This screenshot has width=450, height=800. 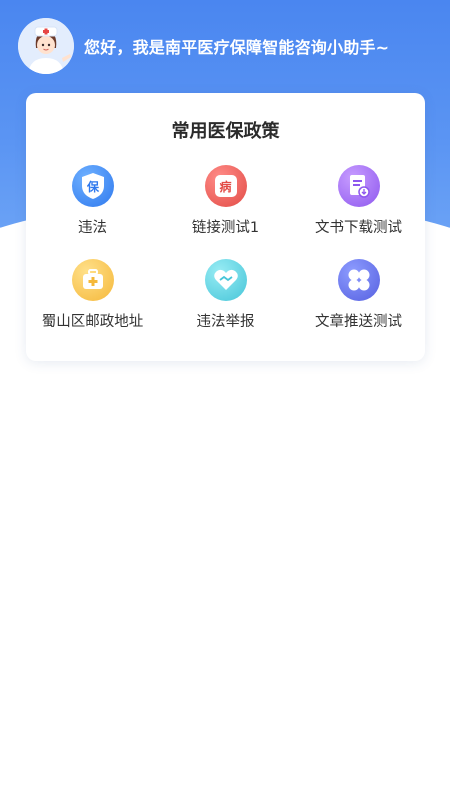 What do you see at coordinates (358, 322) in the screenshot?
I see `policy-item-label: 文章推送测试` at bounding box center [358, 322].